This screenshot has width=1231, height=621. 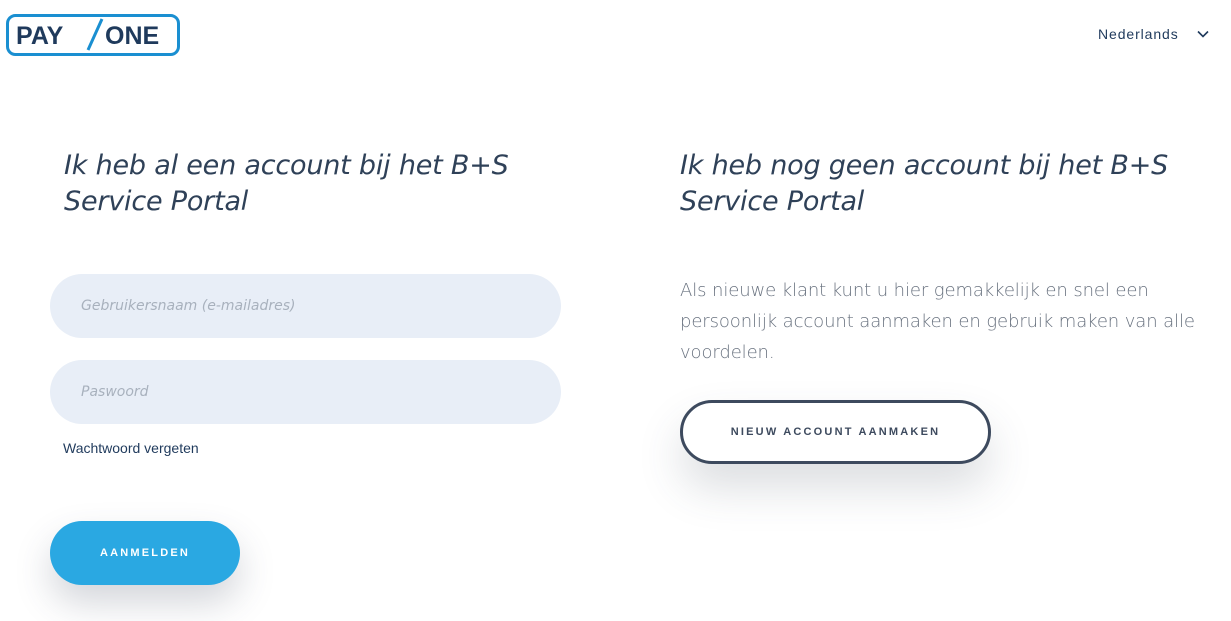 What do you see at coordinates (145, 553) in the screenshot?
I see `login-button: AANMELDEN` at bounding box center [145, 553].